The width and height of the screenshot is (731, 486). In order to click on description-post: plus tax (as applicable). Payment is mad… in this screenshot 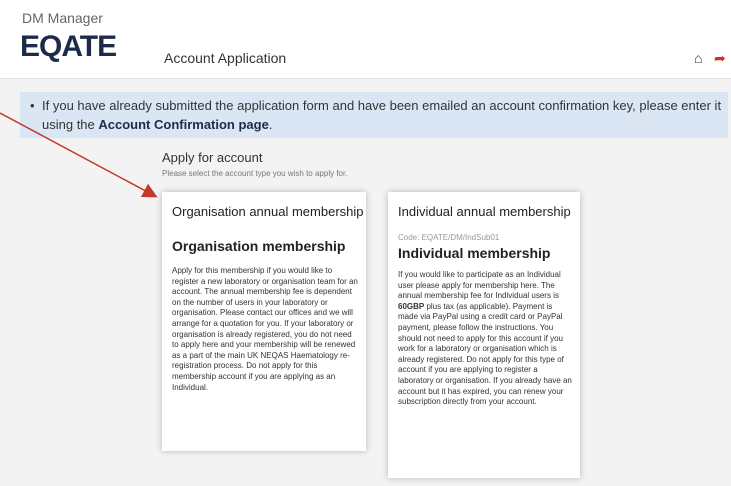, I will do `click(485, 354)`.